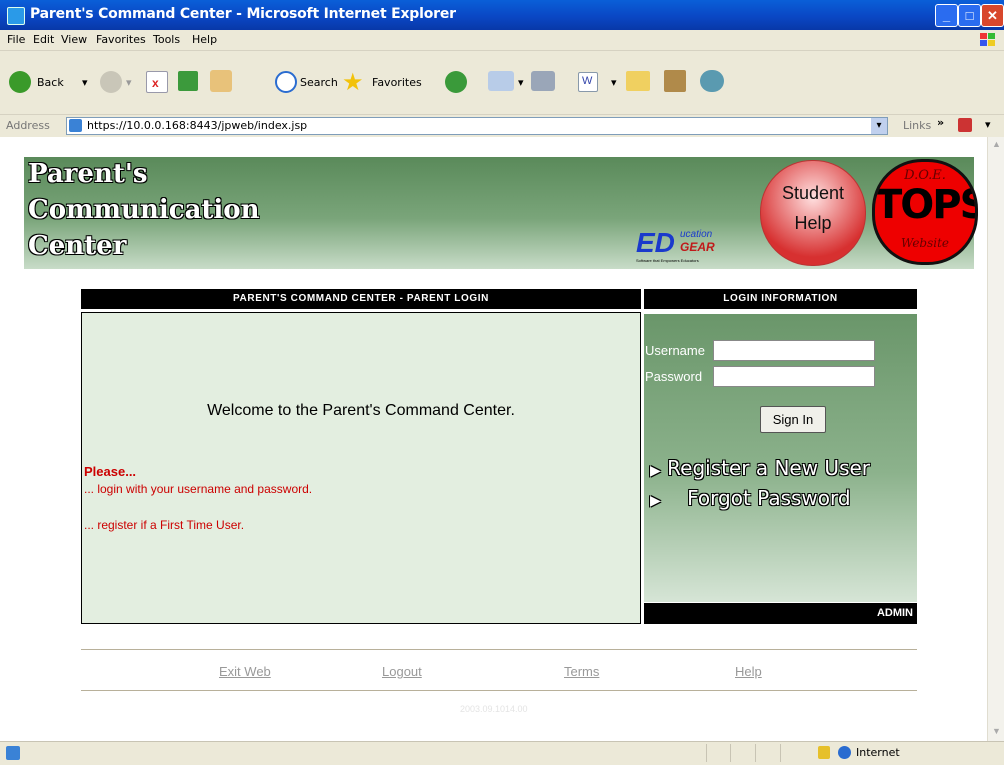 This screenshot has width=1004, height=765. What do you see at coordinates (111, 82) in the screenshot?
I see `forward-arrow-icon` at bounding box center [111, 82].